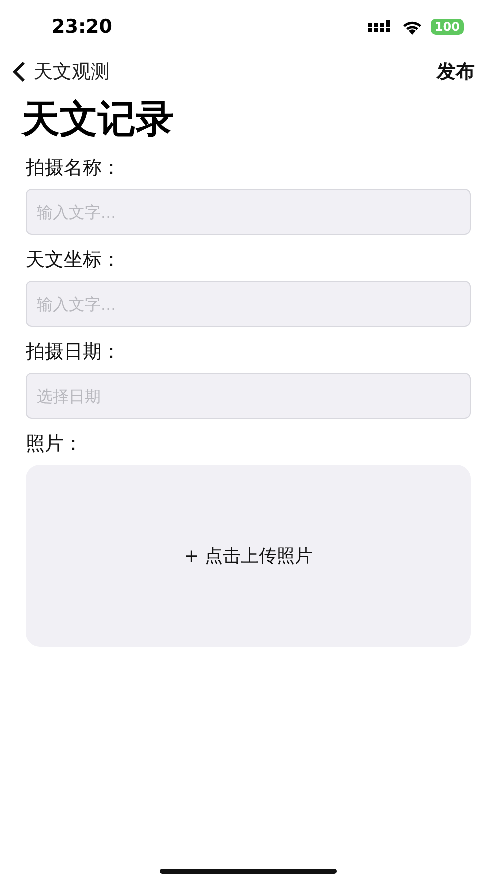  What do you see at coordinates (248, 396) in the screenshot?
I see `date-field: 选择日期` at bounding box center [248, 396].